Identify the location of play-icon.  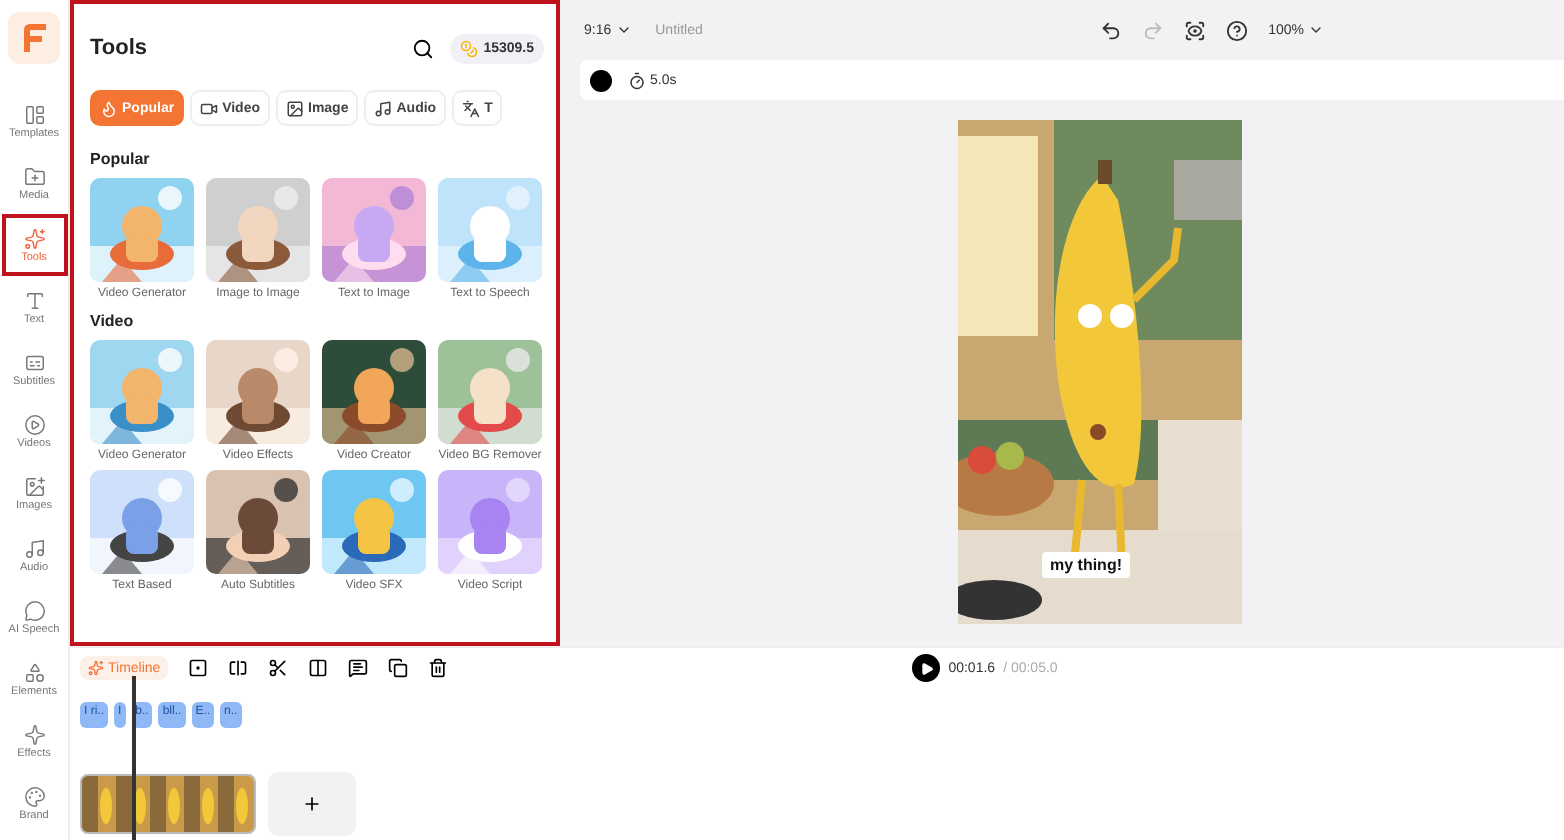
(926, 668).